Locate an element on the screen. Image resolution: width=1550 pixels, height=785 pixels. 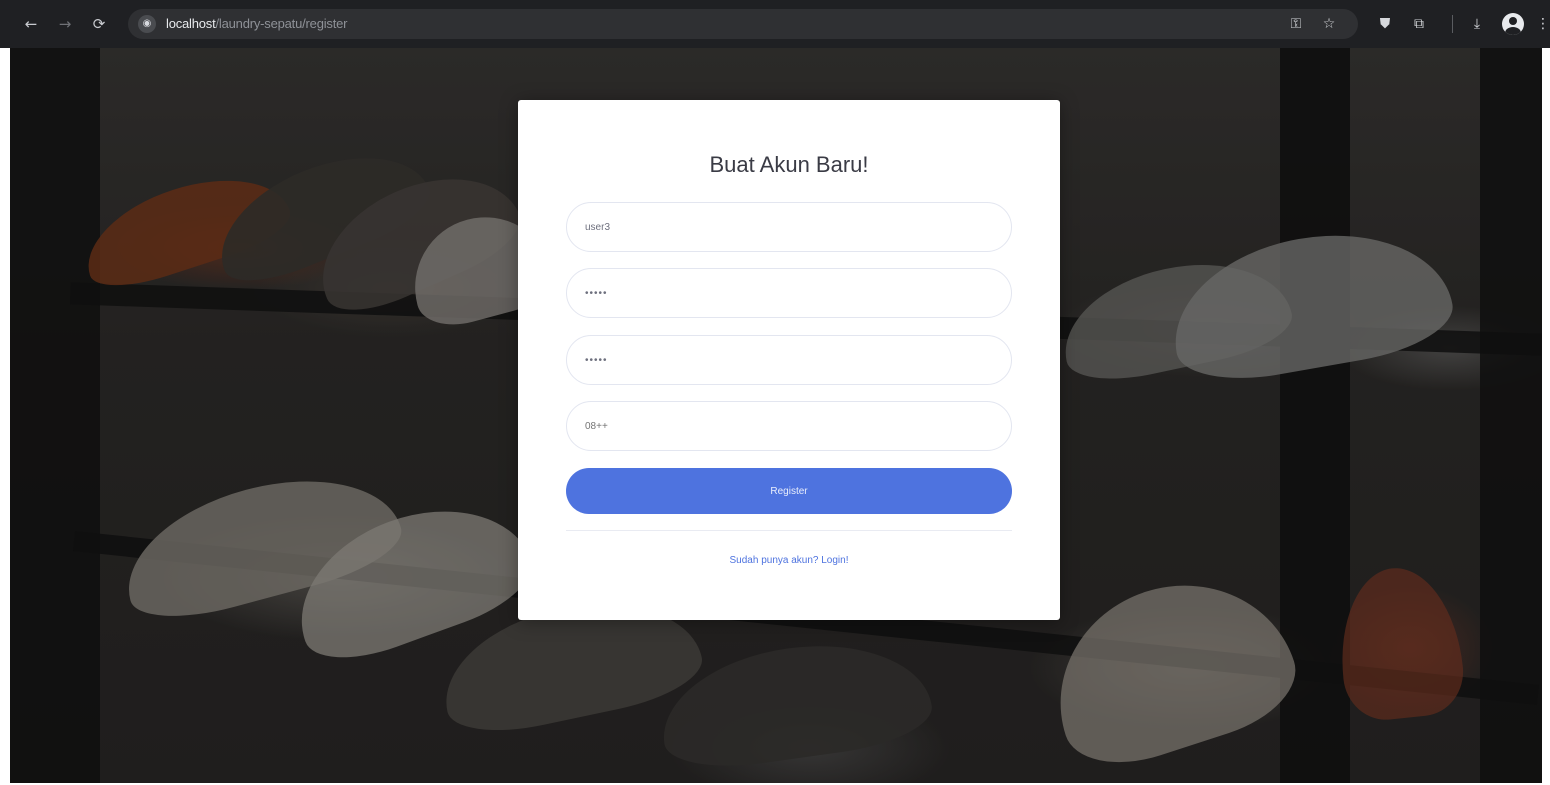
username-input is located at coordinates (789, 227).